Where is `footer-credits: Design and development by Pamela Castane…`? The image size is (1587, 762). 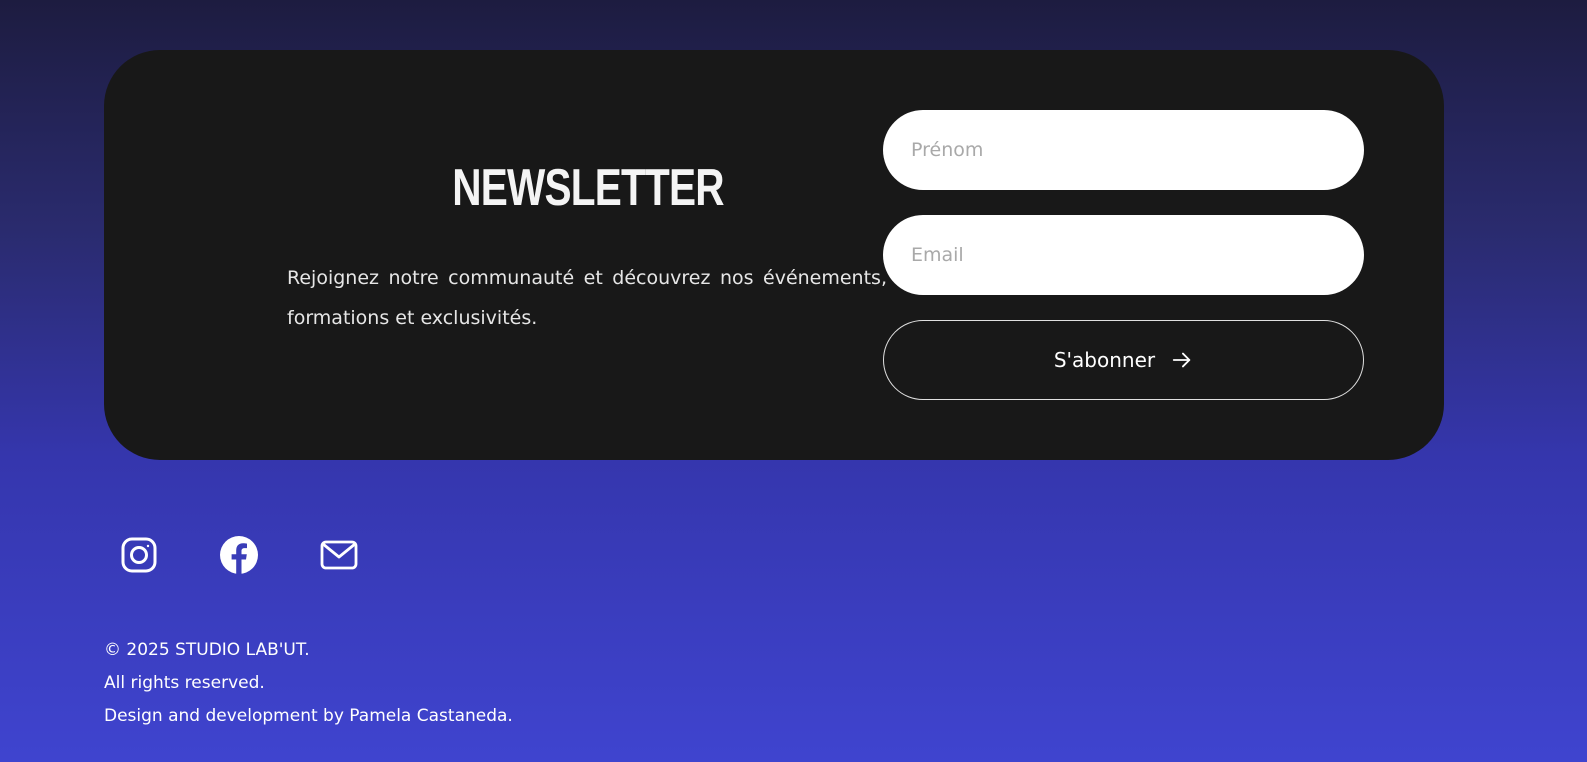 footer-credits: Design and development by Pamela Castane… is located at coordinates (308, 716).